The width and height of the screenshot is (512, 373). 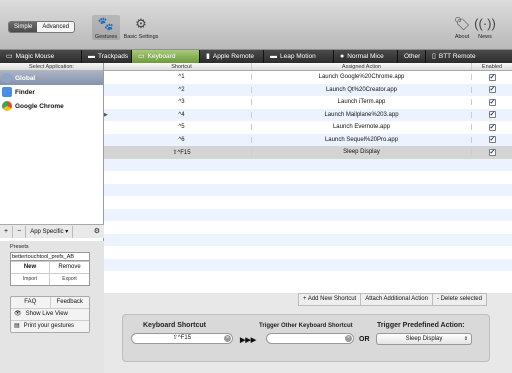 I want to click on column-shortcut: Shortcut, so click(x=182, y=66).